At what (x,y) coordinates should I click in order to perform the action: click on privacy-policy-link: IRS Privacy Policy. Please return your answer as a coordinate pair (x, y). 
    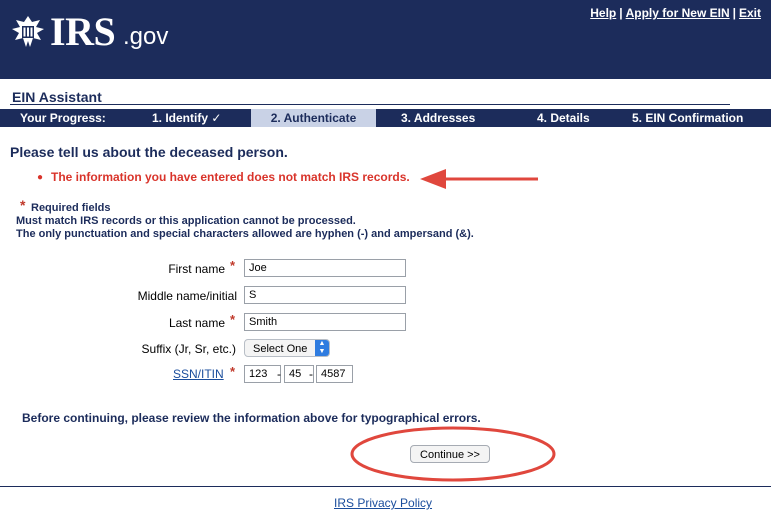
    Looking at the image, I should click on (383, 503).